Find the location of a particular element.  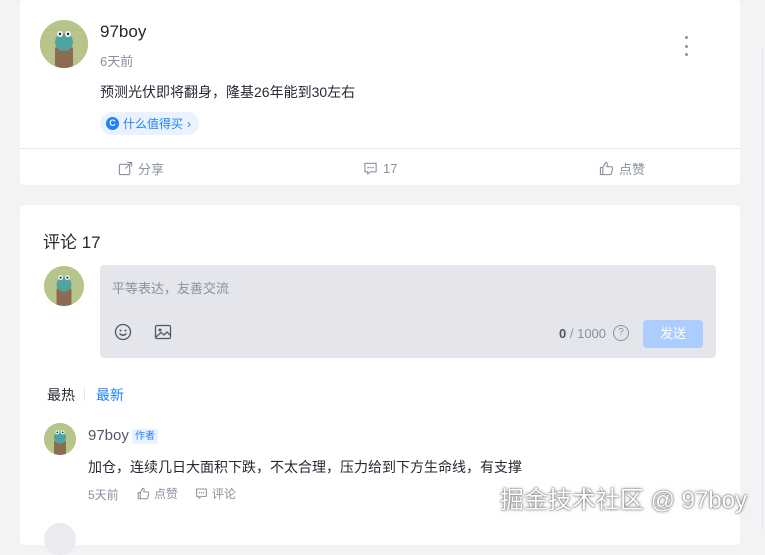

comment-button: 17 is located at coordinates (380, 168).